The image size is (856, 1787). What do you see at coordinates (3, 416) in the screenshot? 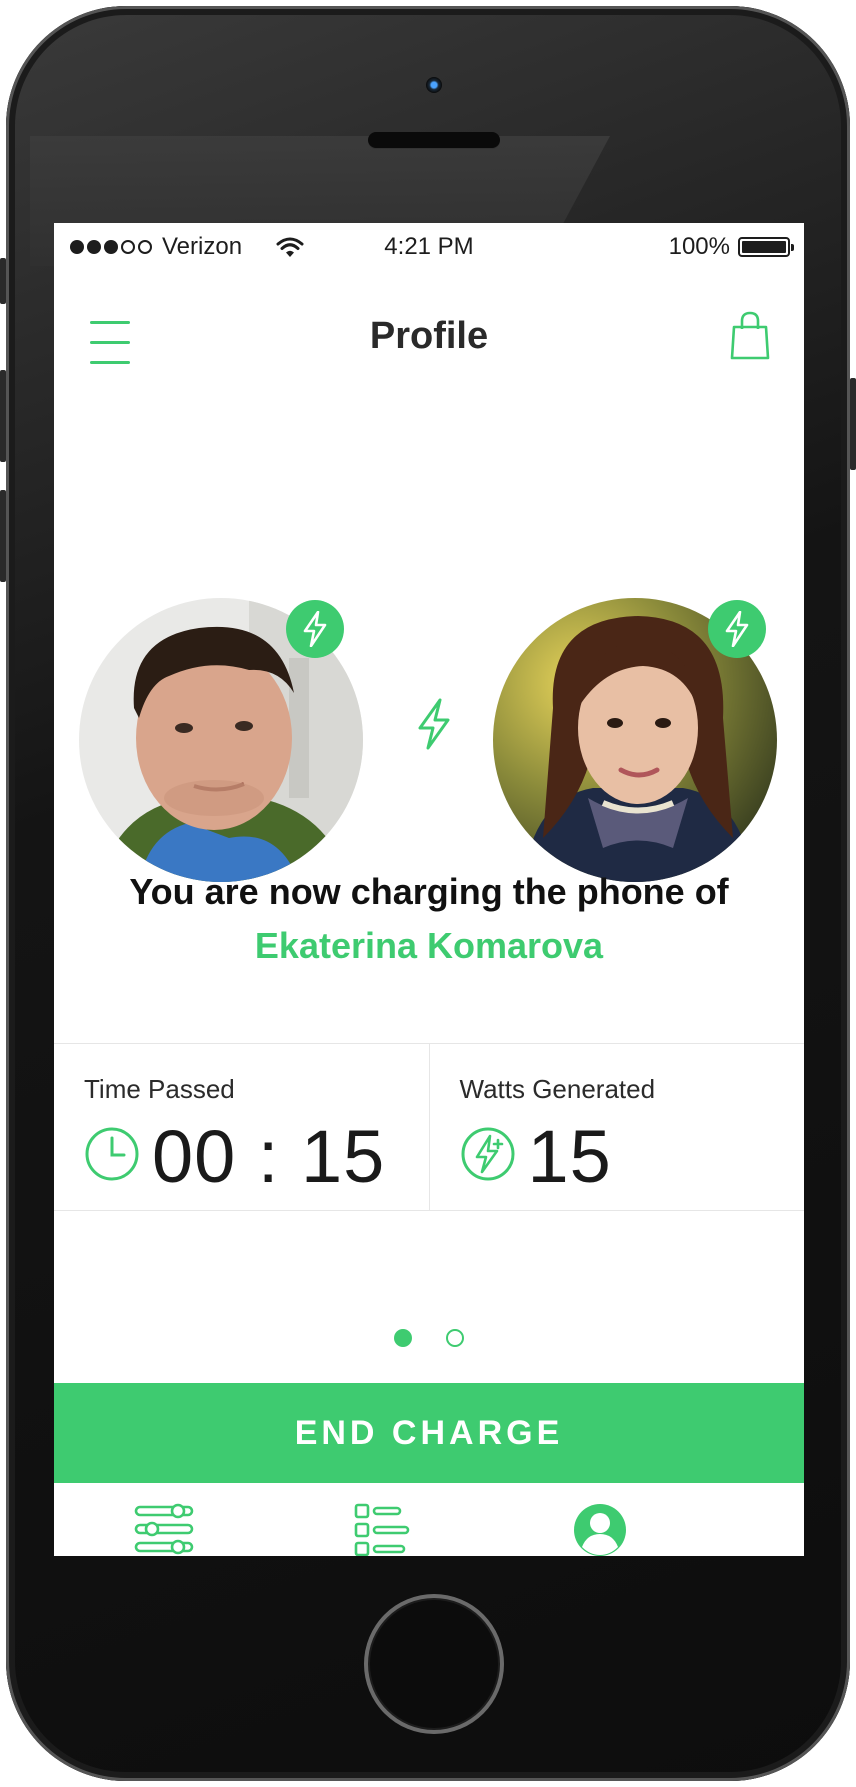
I see `volume-up-button` at bounding box center [3, 416].